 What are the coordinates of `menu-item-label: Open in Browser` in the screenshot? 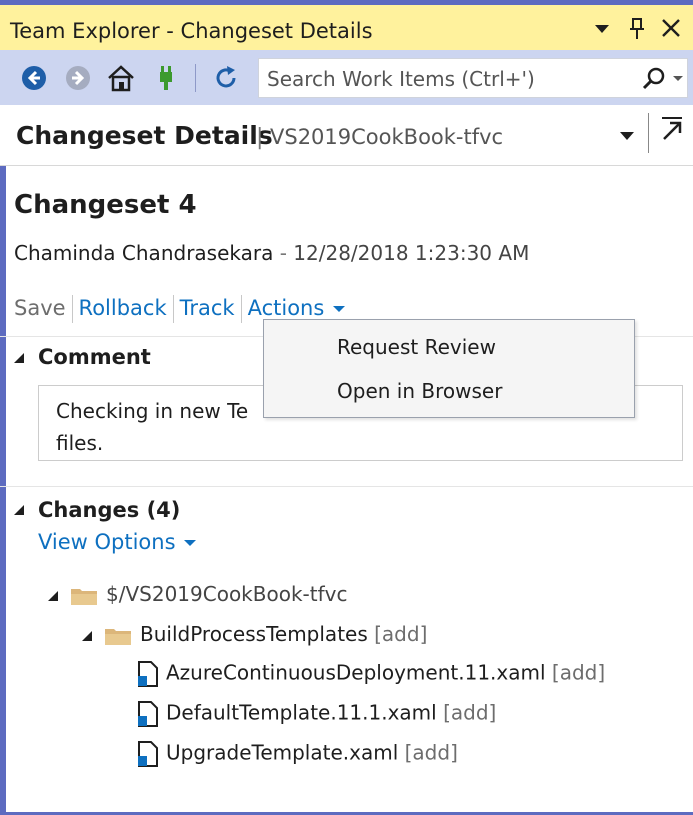 It's located at (420, 391).